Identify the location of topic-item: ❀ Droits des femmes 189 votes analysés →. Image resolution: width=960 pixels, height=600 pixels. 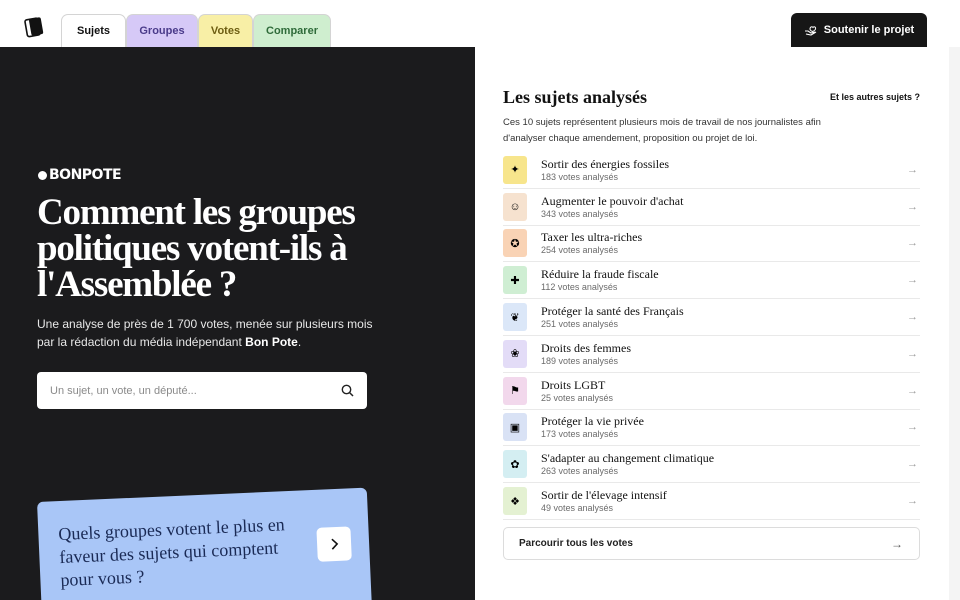
(711, 354).